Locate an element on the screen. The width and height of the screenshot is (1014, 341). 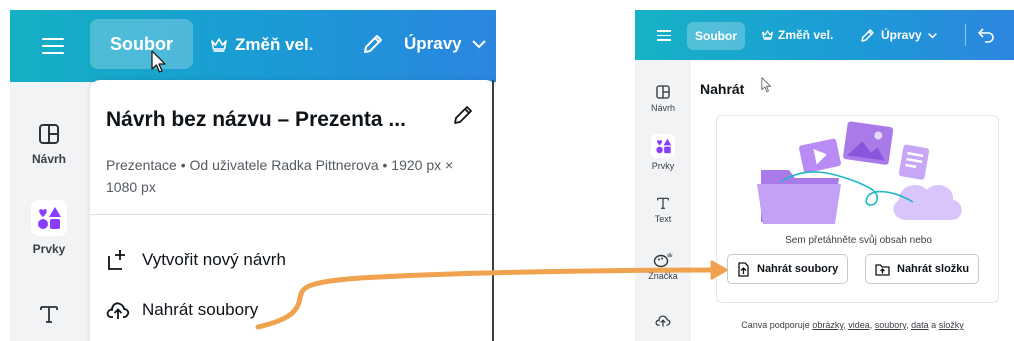
file-menu-label: Soubor is located at coordinates (716, 36).